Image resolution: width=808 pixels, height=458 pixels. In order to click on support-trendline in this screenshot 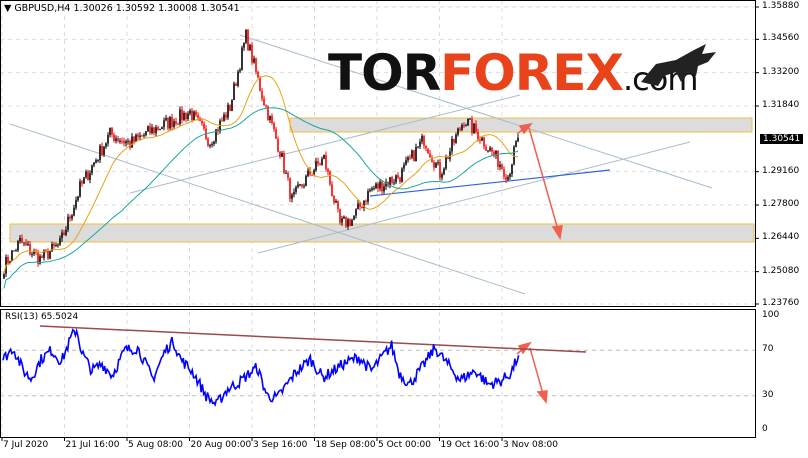, I will do `click(490, 183)`.